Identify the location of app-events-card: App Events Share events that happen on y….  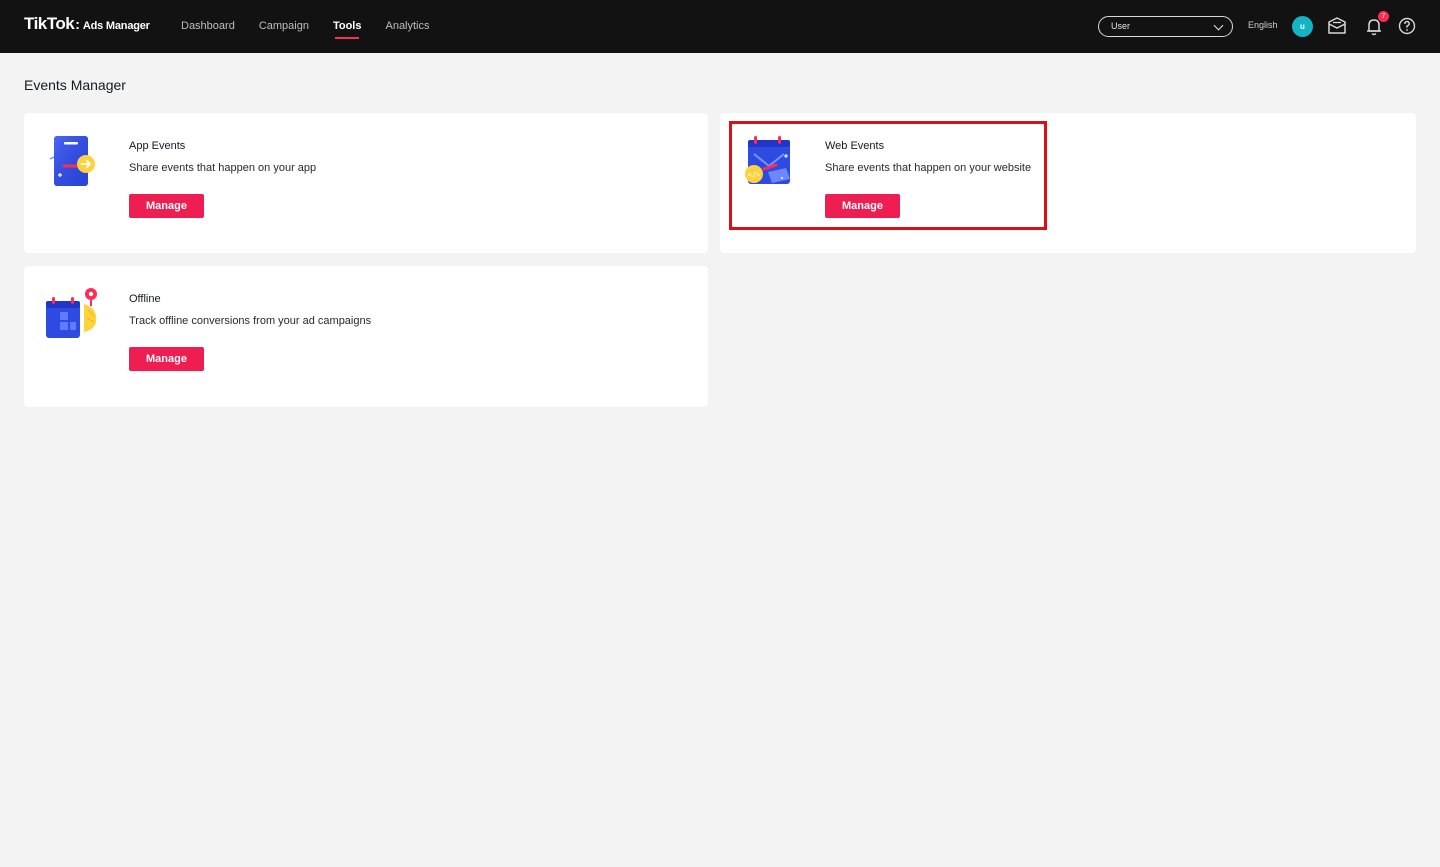
(366, 183).